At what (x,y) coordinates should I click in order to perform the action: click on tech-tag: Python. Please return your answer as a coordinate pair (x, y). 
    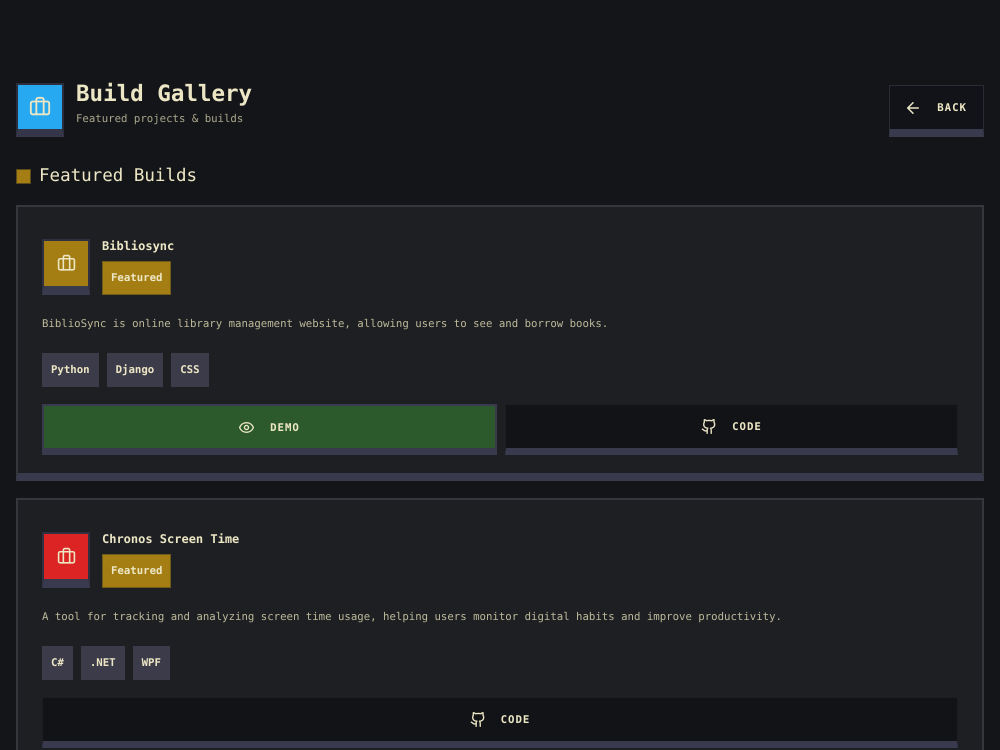
    Looking at the image, I should click on (70, 370).